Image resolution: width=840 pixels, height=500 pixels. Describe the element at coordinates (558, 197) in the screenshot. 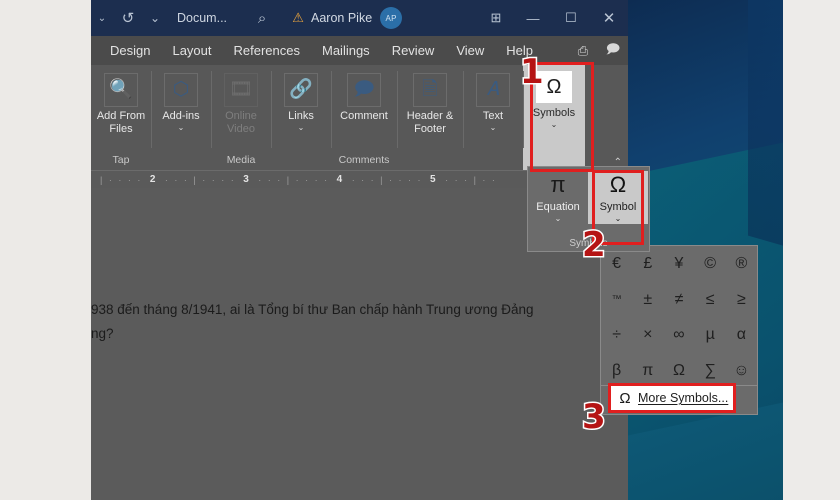

I see `equation-menu-item: π Equation ⌄` at that location.